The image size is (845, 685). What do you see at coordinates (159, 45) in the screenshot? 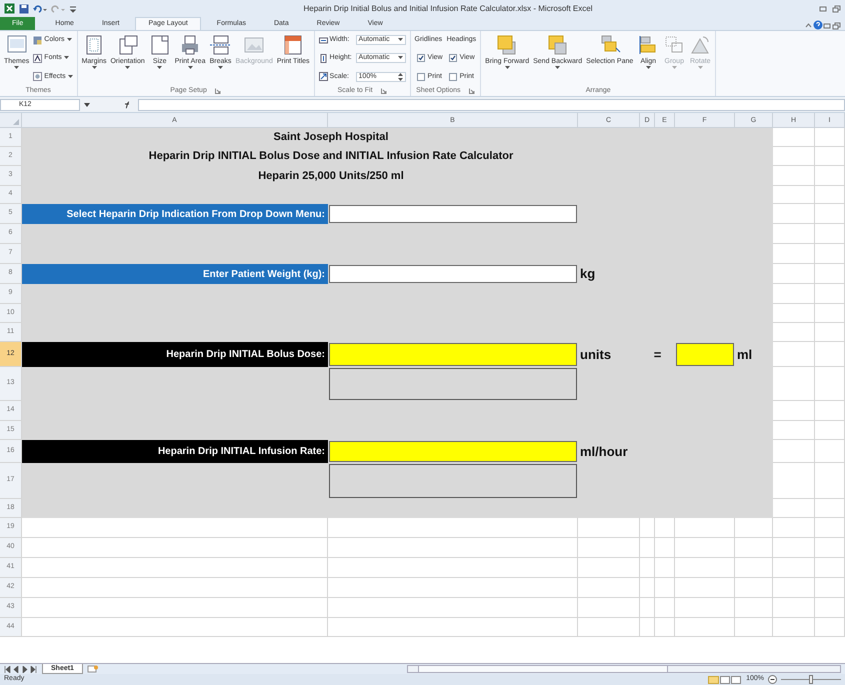
I see `size-icon` at bounding box center [159, 45].